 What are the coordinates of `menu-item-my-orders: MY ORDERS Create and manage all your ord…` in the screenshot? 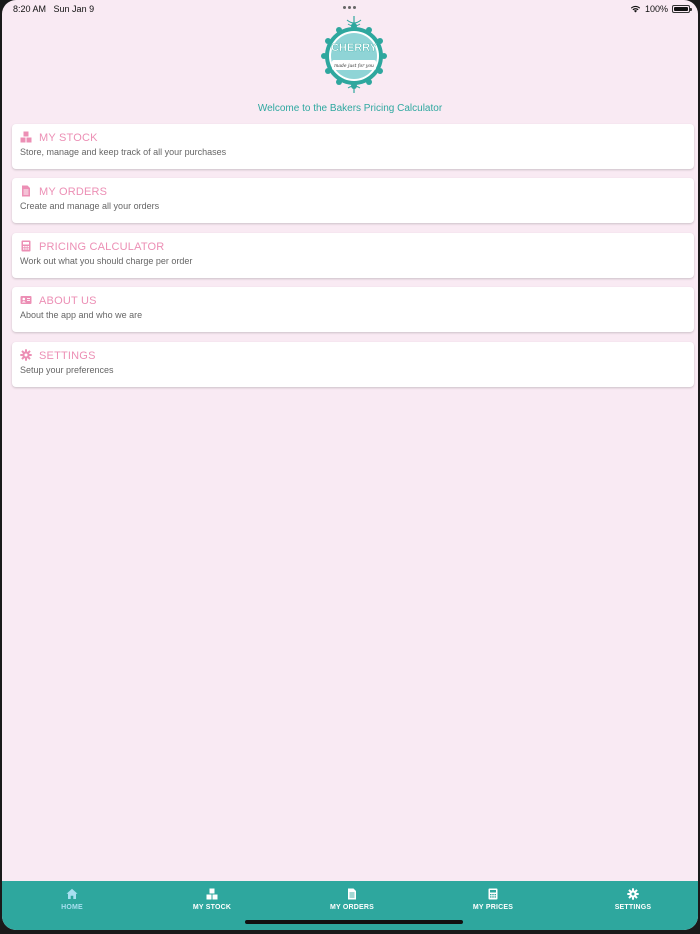 It's located at (353, 201).